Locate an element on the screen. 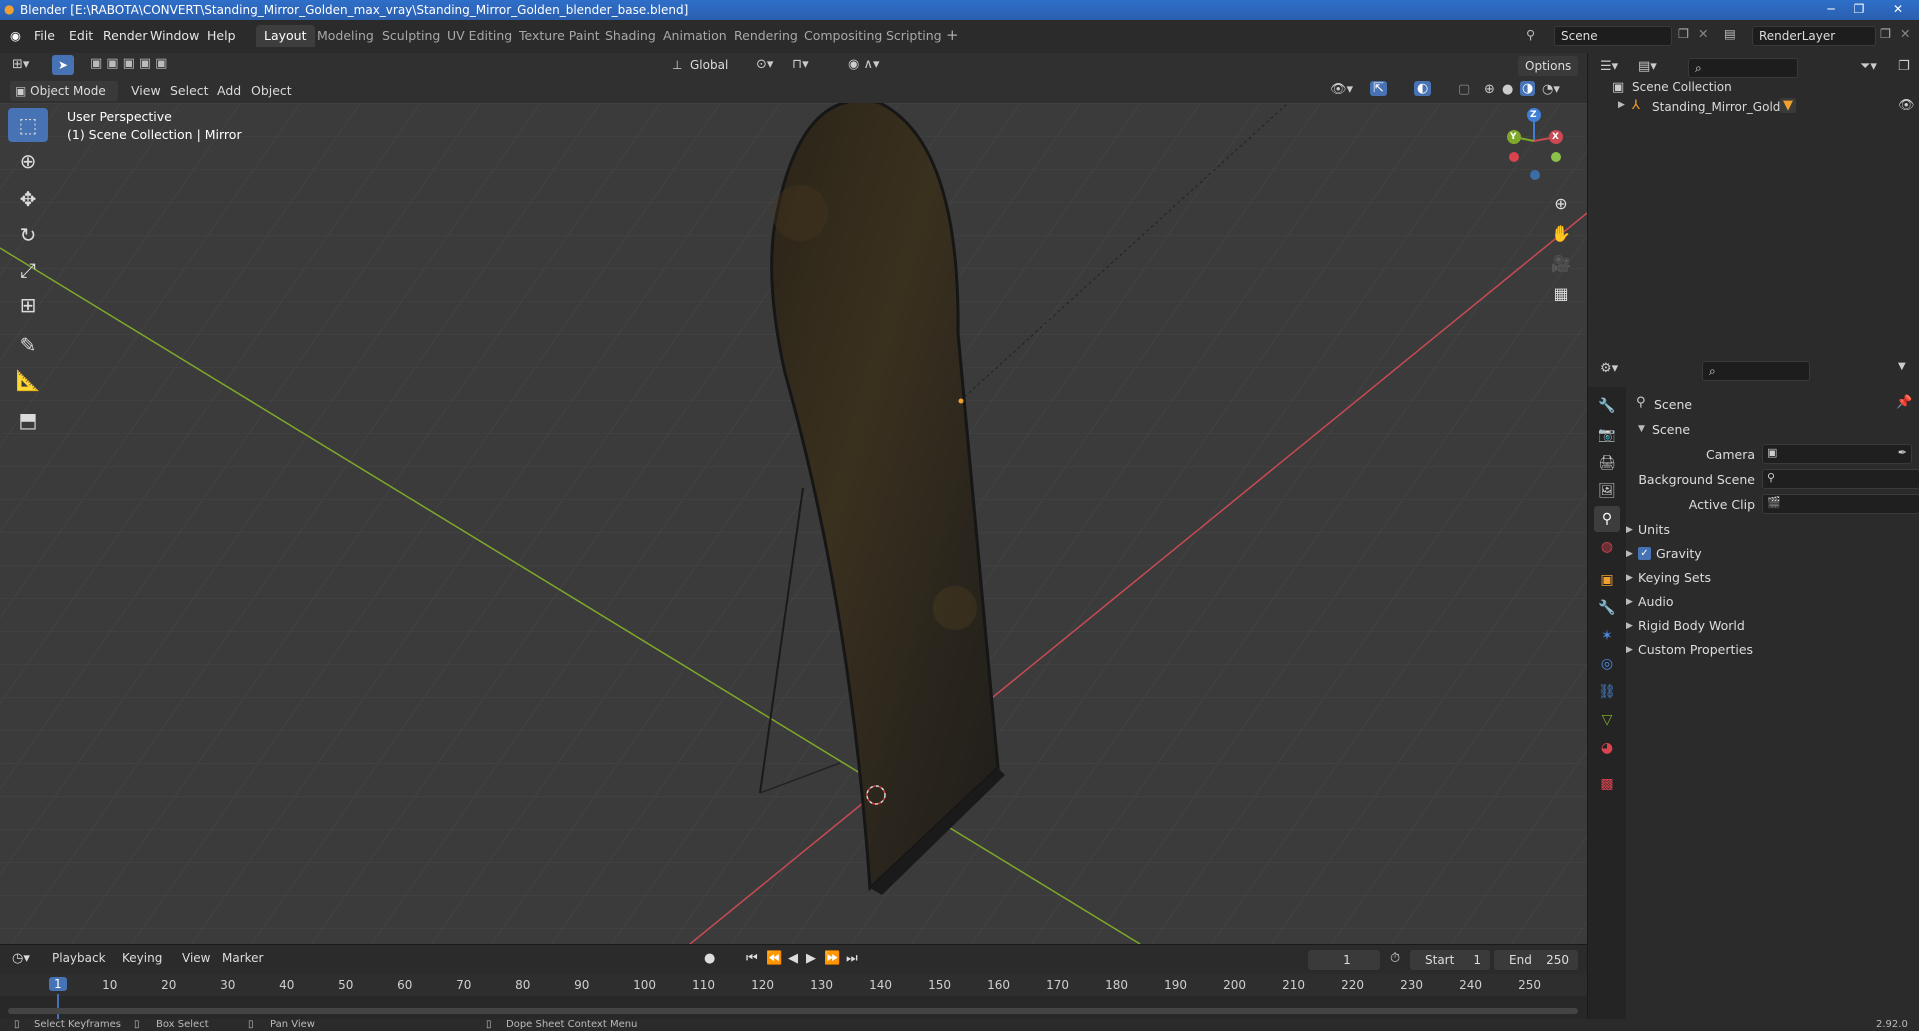 This screenshot has height=1031, width=1919. jump-start-icon: ⏮ is located at coordinates (752, 958).